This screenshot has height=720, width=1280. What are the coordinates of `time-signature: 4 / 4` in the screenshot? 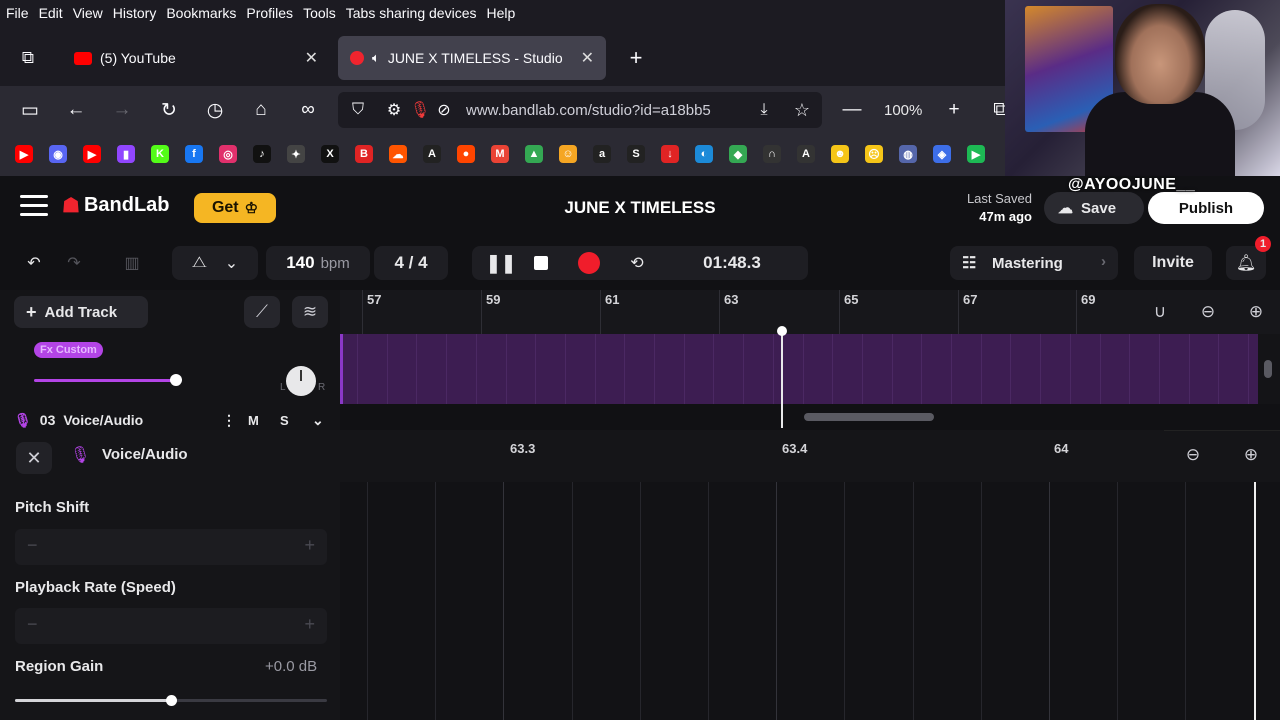 It's located at (411, 263).